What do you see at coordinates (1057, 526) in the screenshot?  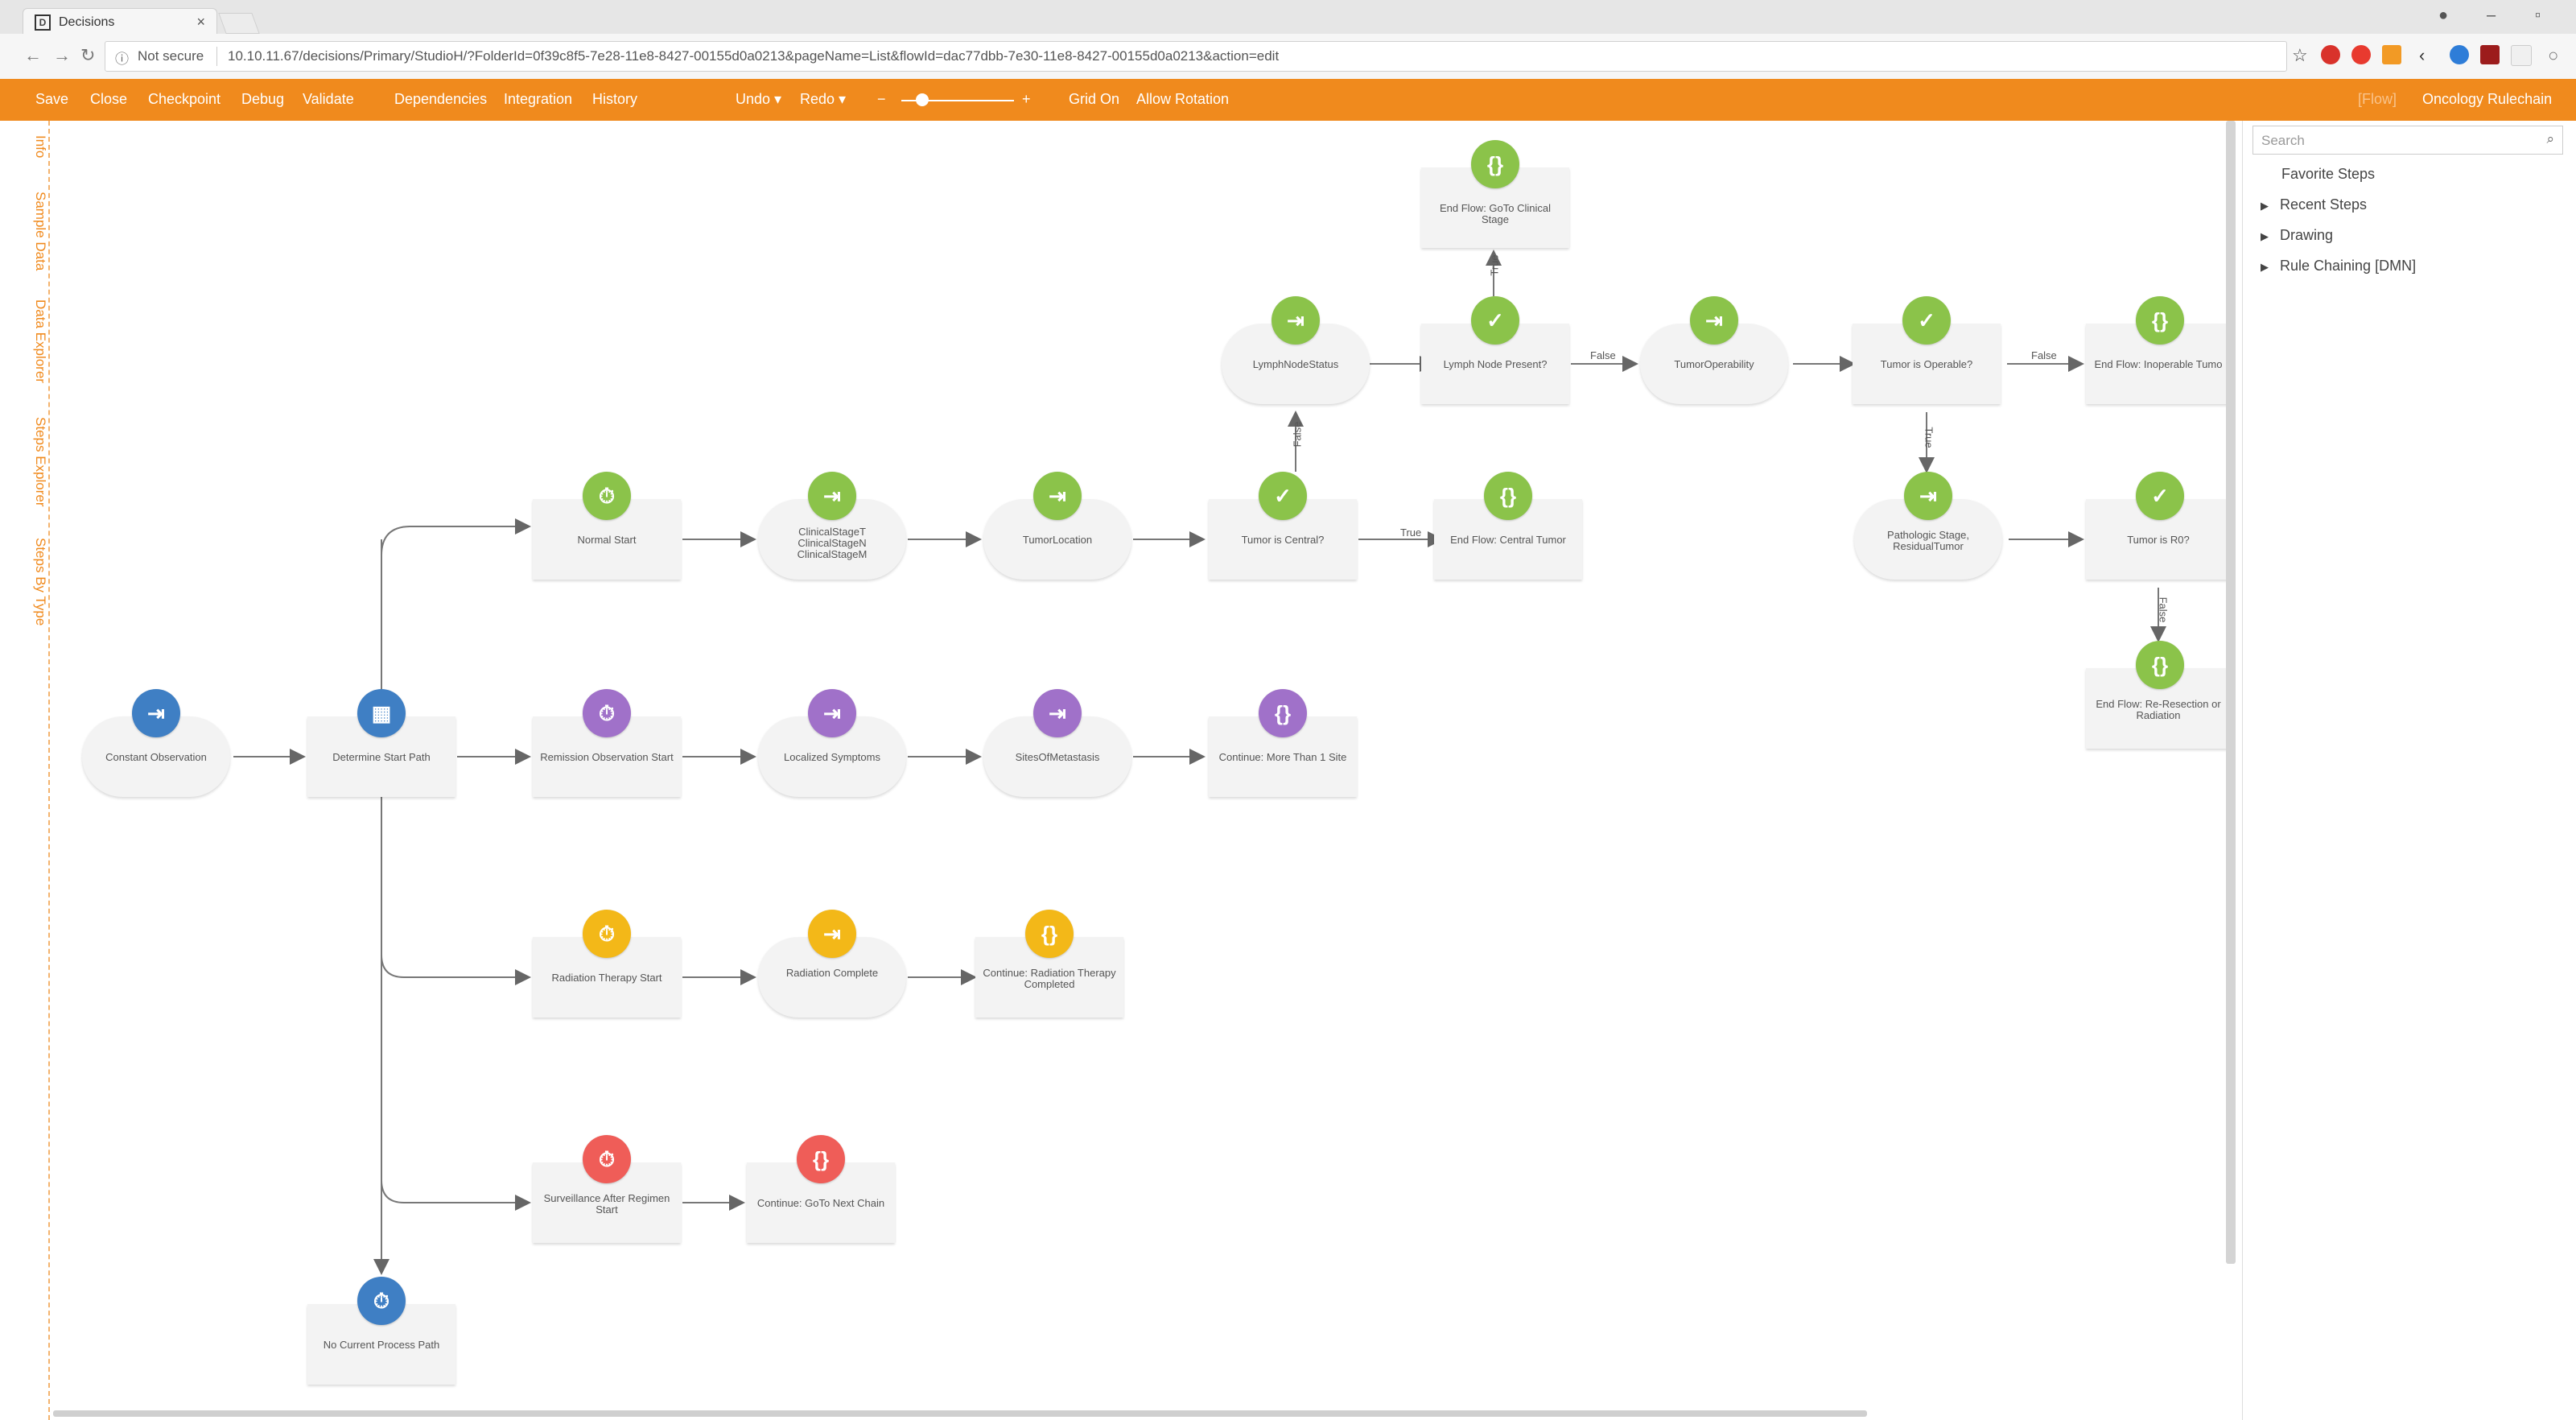 I see `step-tumor-location: ⇥ TumorLocation` at bounding box center [1057, 526].